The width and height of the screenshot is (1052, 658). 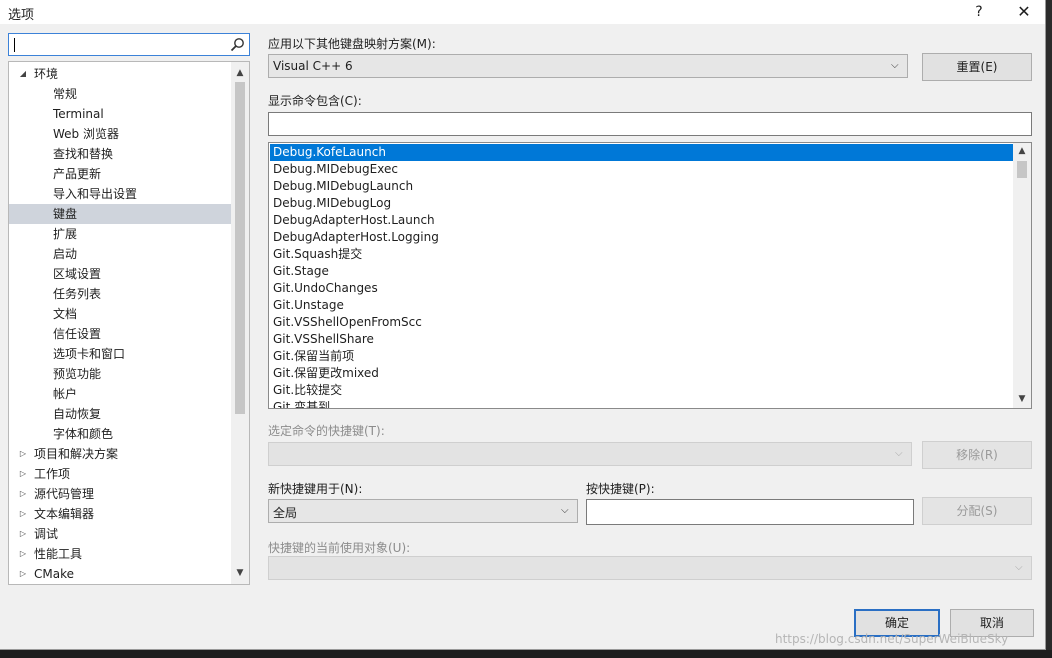 I want to click on tree-item: ▷ 工作项, so click(x=120, y=474).